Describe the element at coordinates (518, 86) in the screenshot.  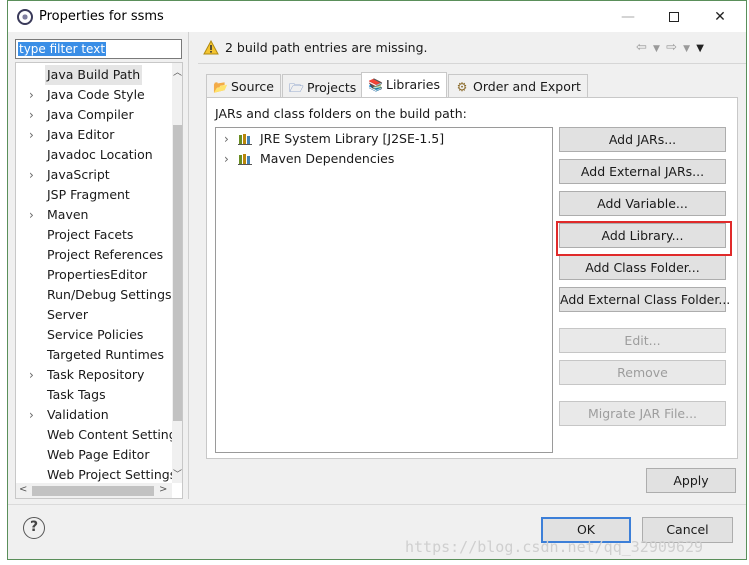
I see `tab-order-export: ⚙ Order and Export` at that location.